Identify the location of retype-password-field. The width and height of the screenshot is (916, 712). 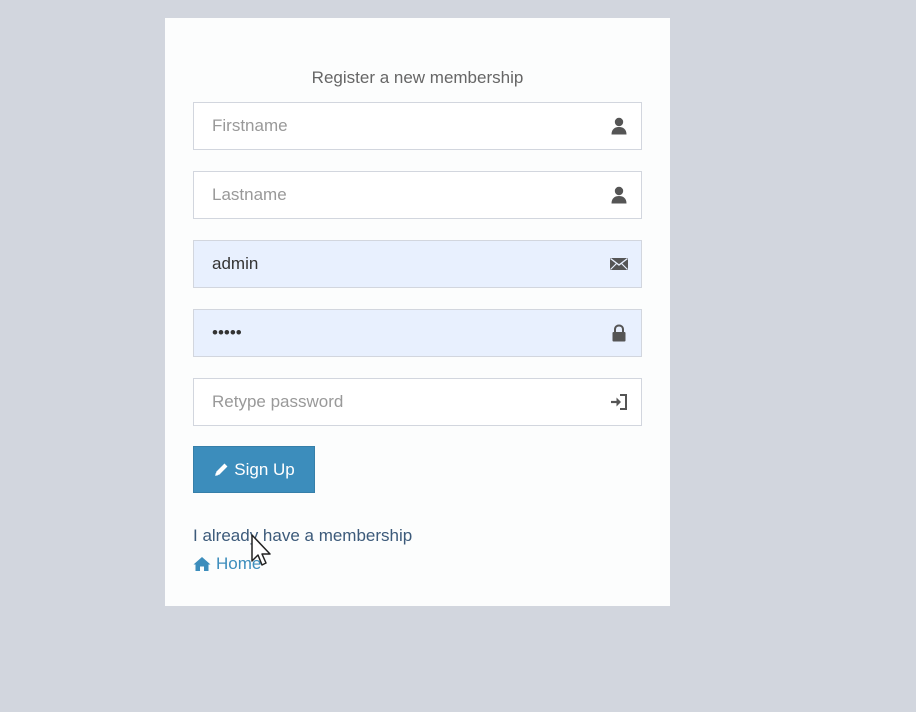
(417, 402).